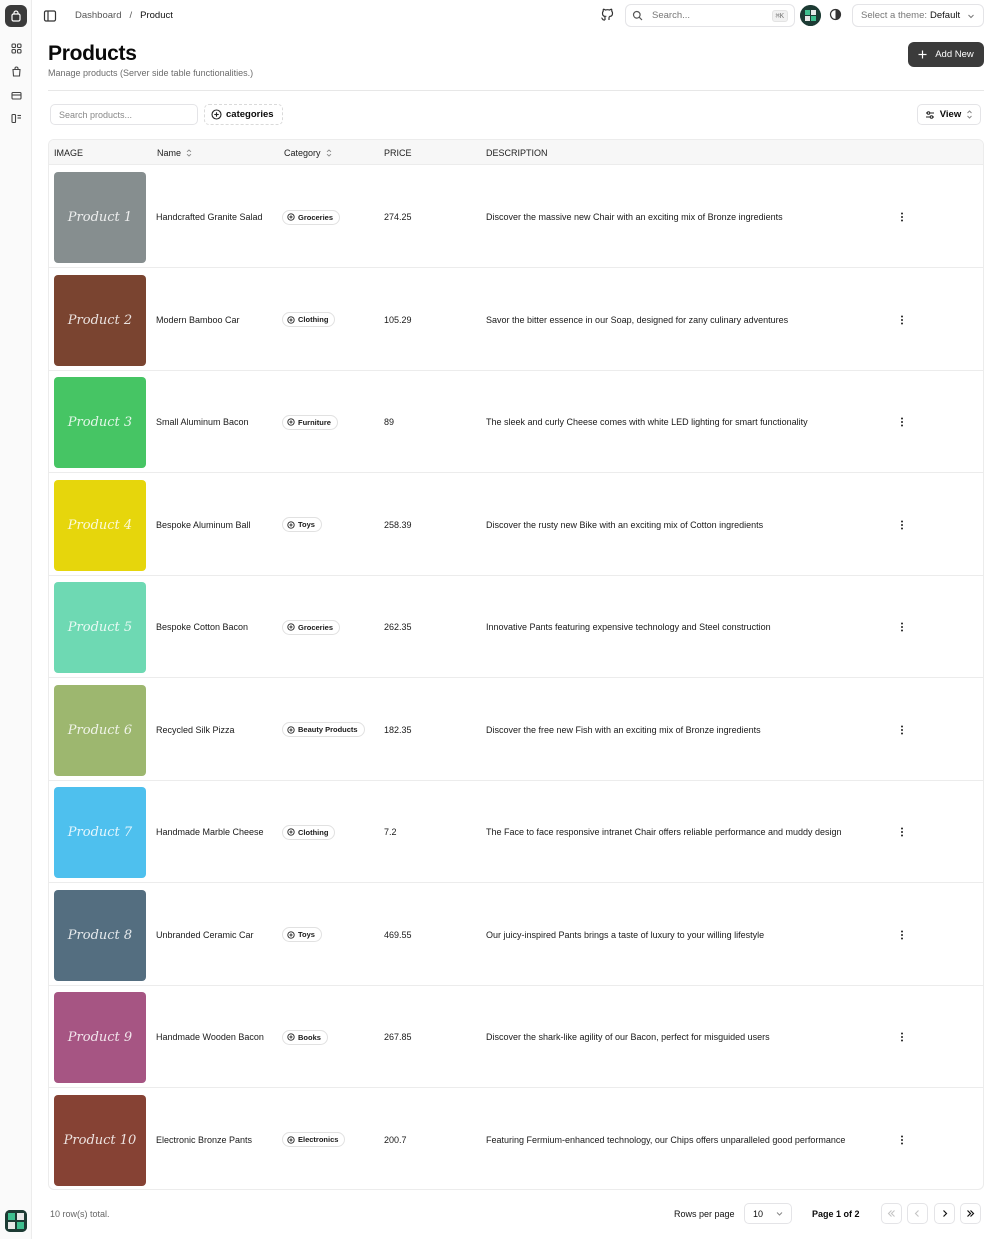  What do you see at coordinates (100, 832) in the screenshot?
I see `product-image: Product 7` at bounding box center [100, 832].